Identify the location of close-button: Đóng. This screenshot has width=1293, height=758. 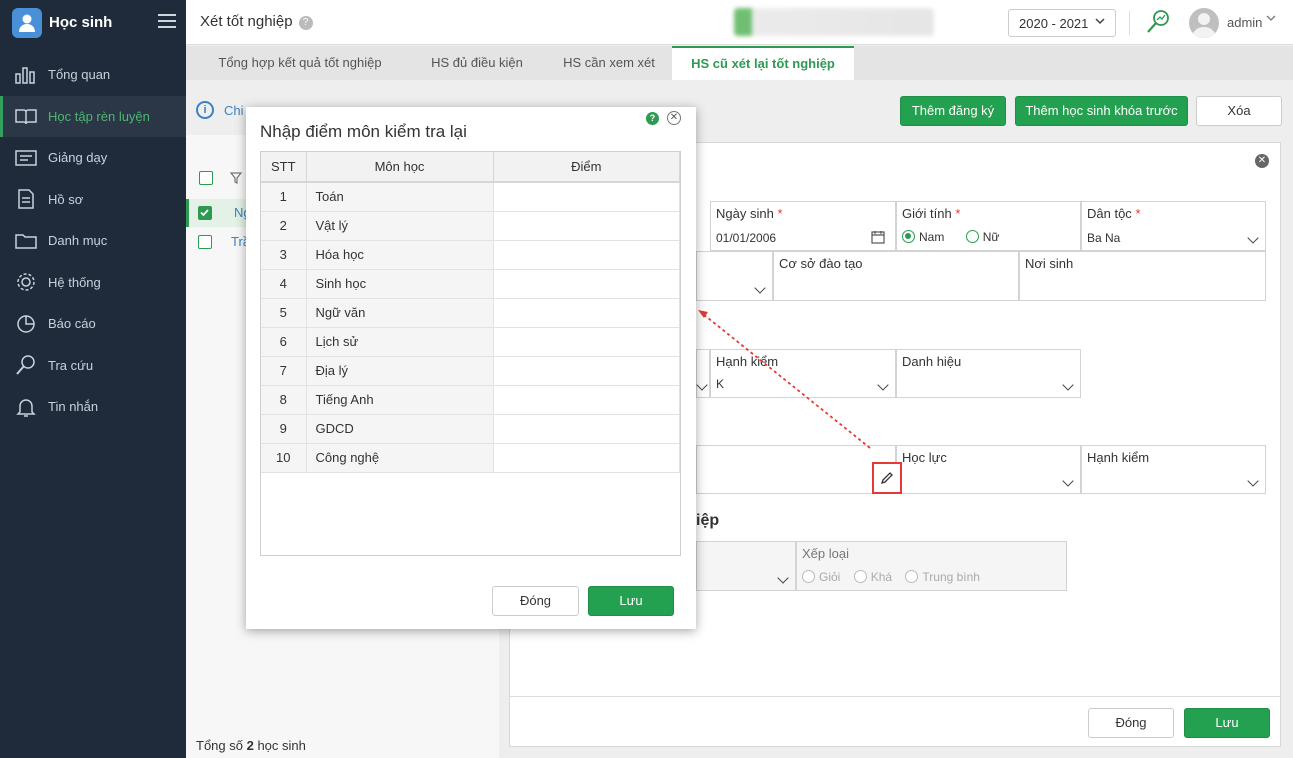
(1131, 723).